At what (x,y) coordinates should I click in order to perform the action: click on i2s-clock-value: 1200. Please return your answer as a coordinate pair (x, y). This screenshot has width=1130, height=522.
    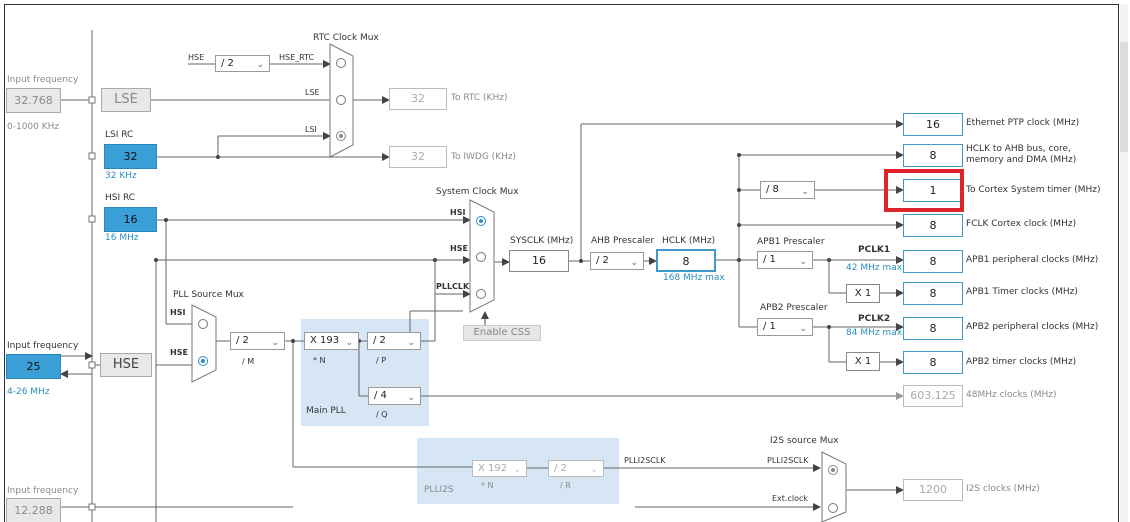
    Looking at the image, I should click on (933, 490).